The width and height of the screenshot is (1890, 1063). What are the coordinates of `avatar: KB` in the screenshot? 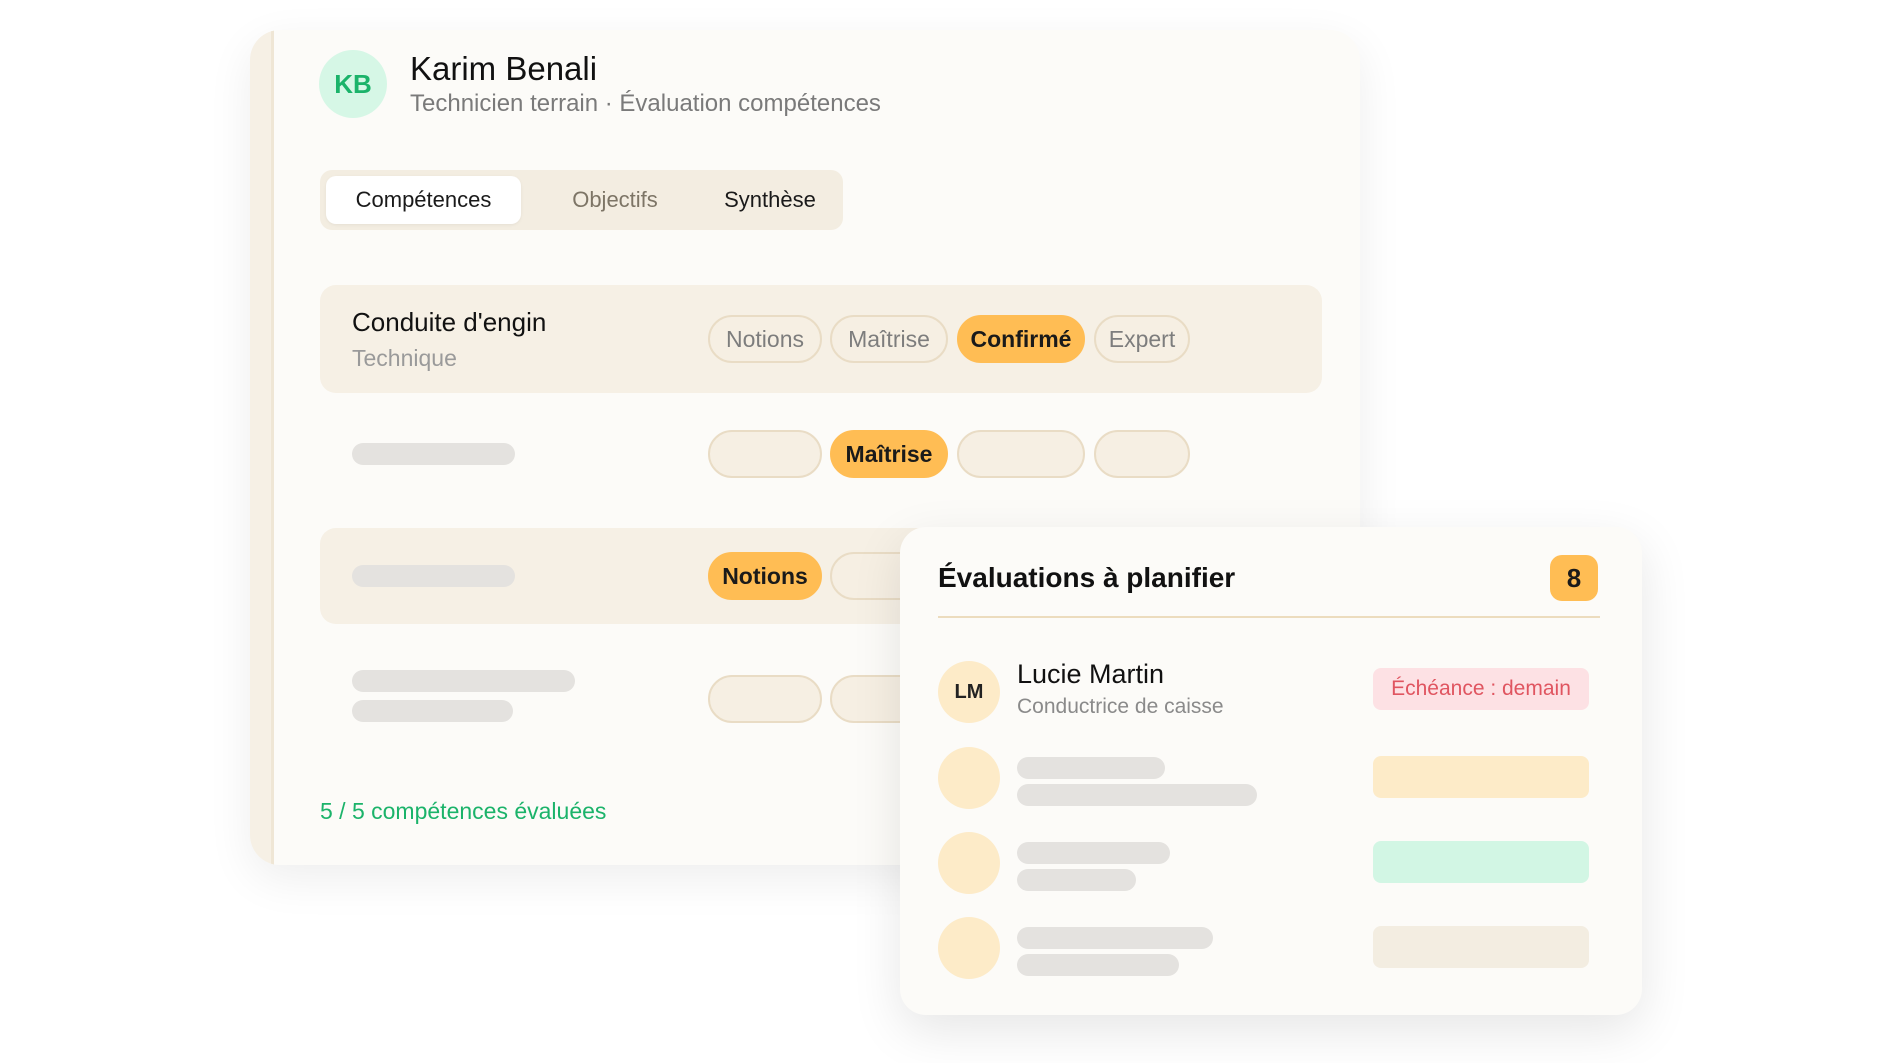 It's located at (353, 84).